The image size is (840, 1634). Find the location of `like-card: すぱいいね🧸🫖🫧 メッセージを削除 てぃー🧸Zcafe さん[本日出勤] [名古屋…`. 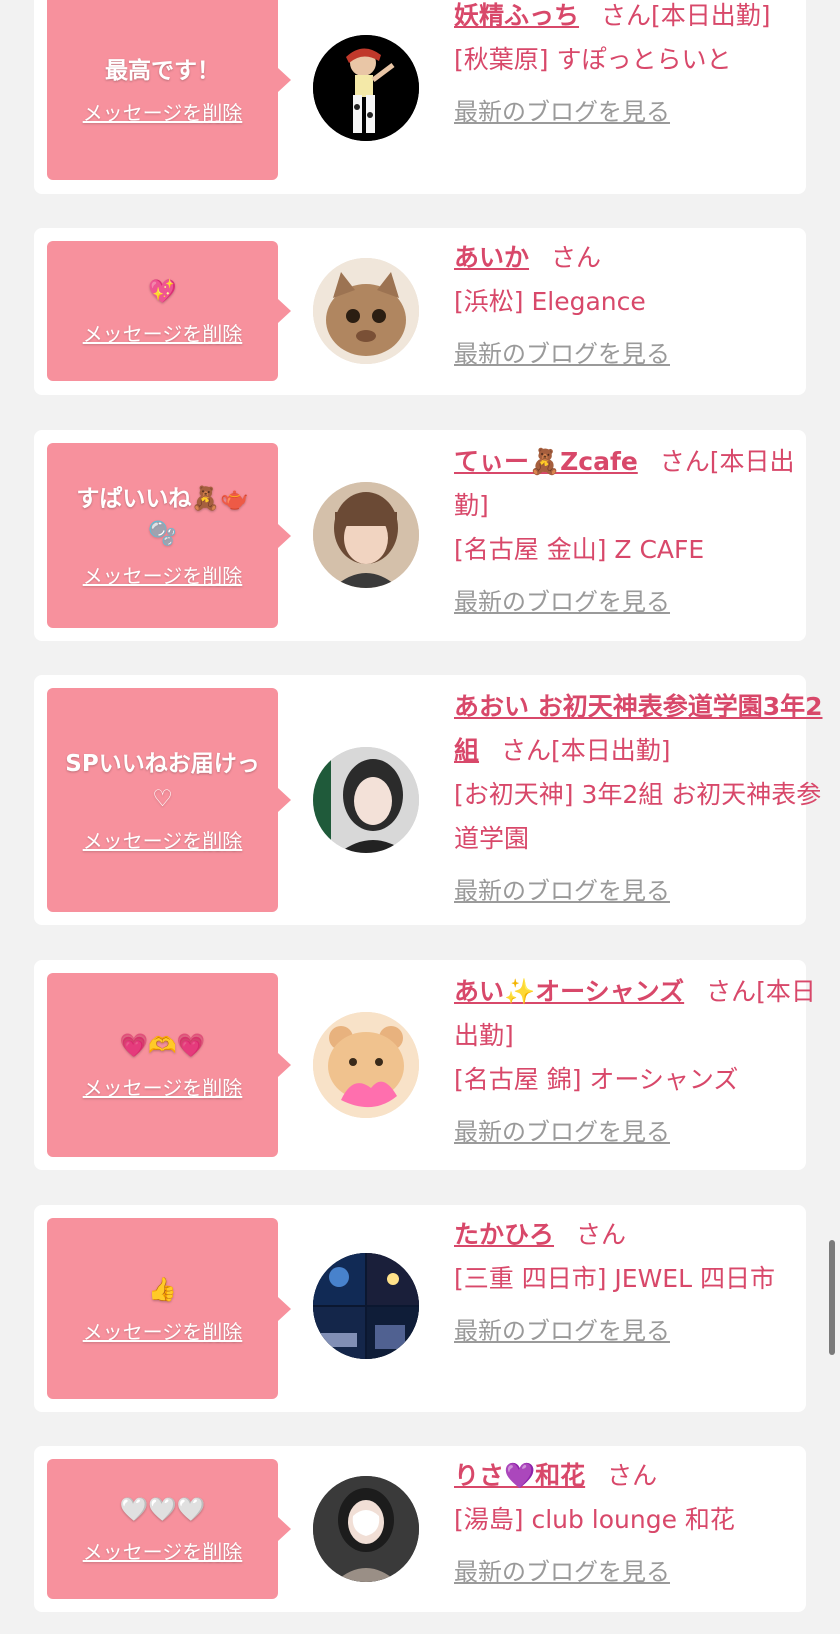

like-card: すぱいいね🧸🫖🫧 メッセージを削除 てぃー🧸Zcafe さん[本日出勤] [名古屋… is located at coordinates (420, 535).